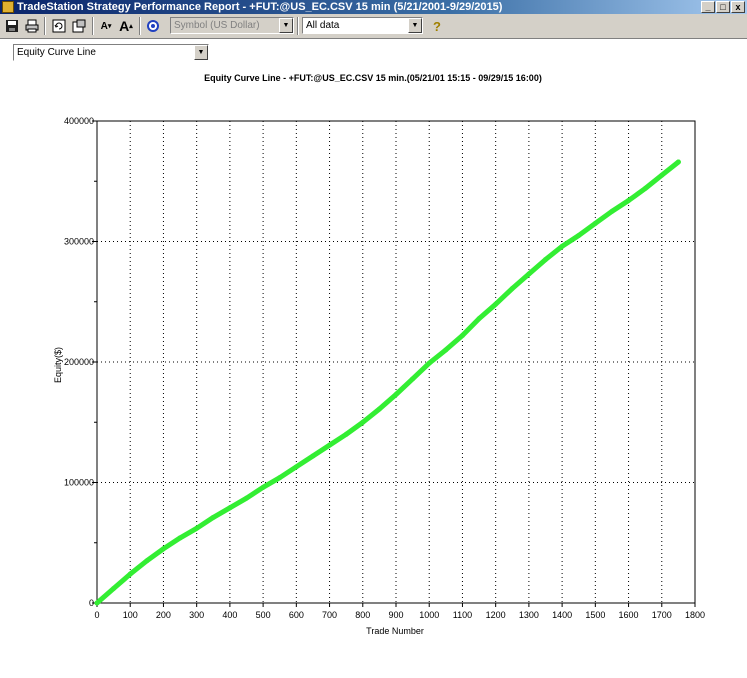 The image size is (747, 678). I want to click on x-tick-label: 1500, so click(595, 615).